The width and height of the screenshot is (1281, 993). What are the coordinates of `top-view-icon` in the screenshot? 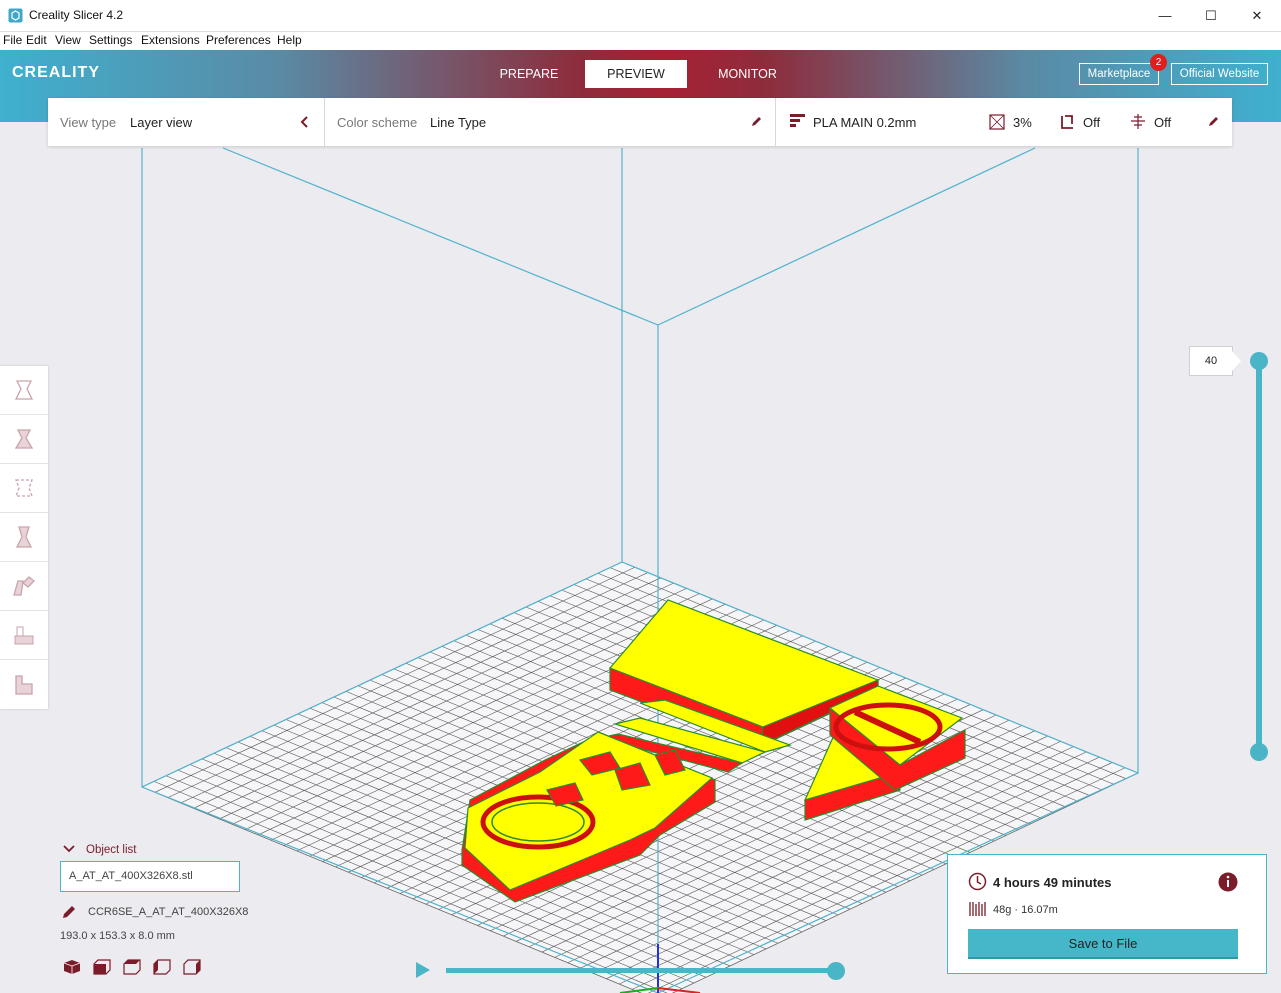 It's located at (24, 439).